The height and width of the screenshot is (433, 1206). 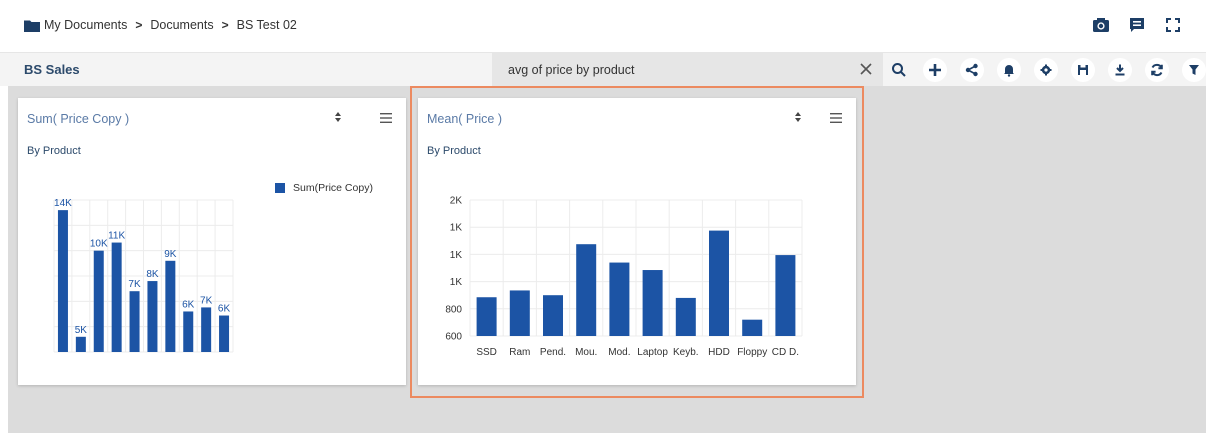 What do you see at coordinates (32, 25) in the screenshot?
I see `folder-icon` at bounding box center [32, 25].